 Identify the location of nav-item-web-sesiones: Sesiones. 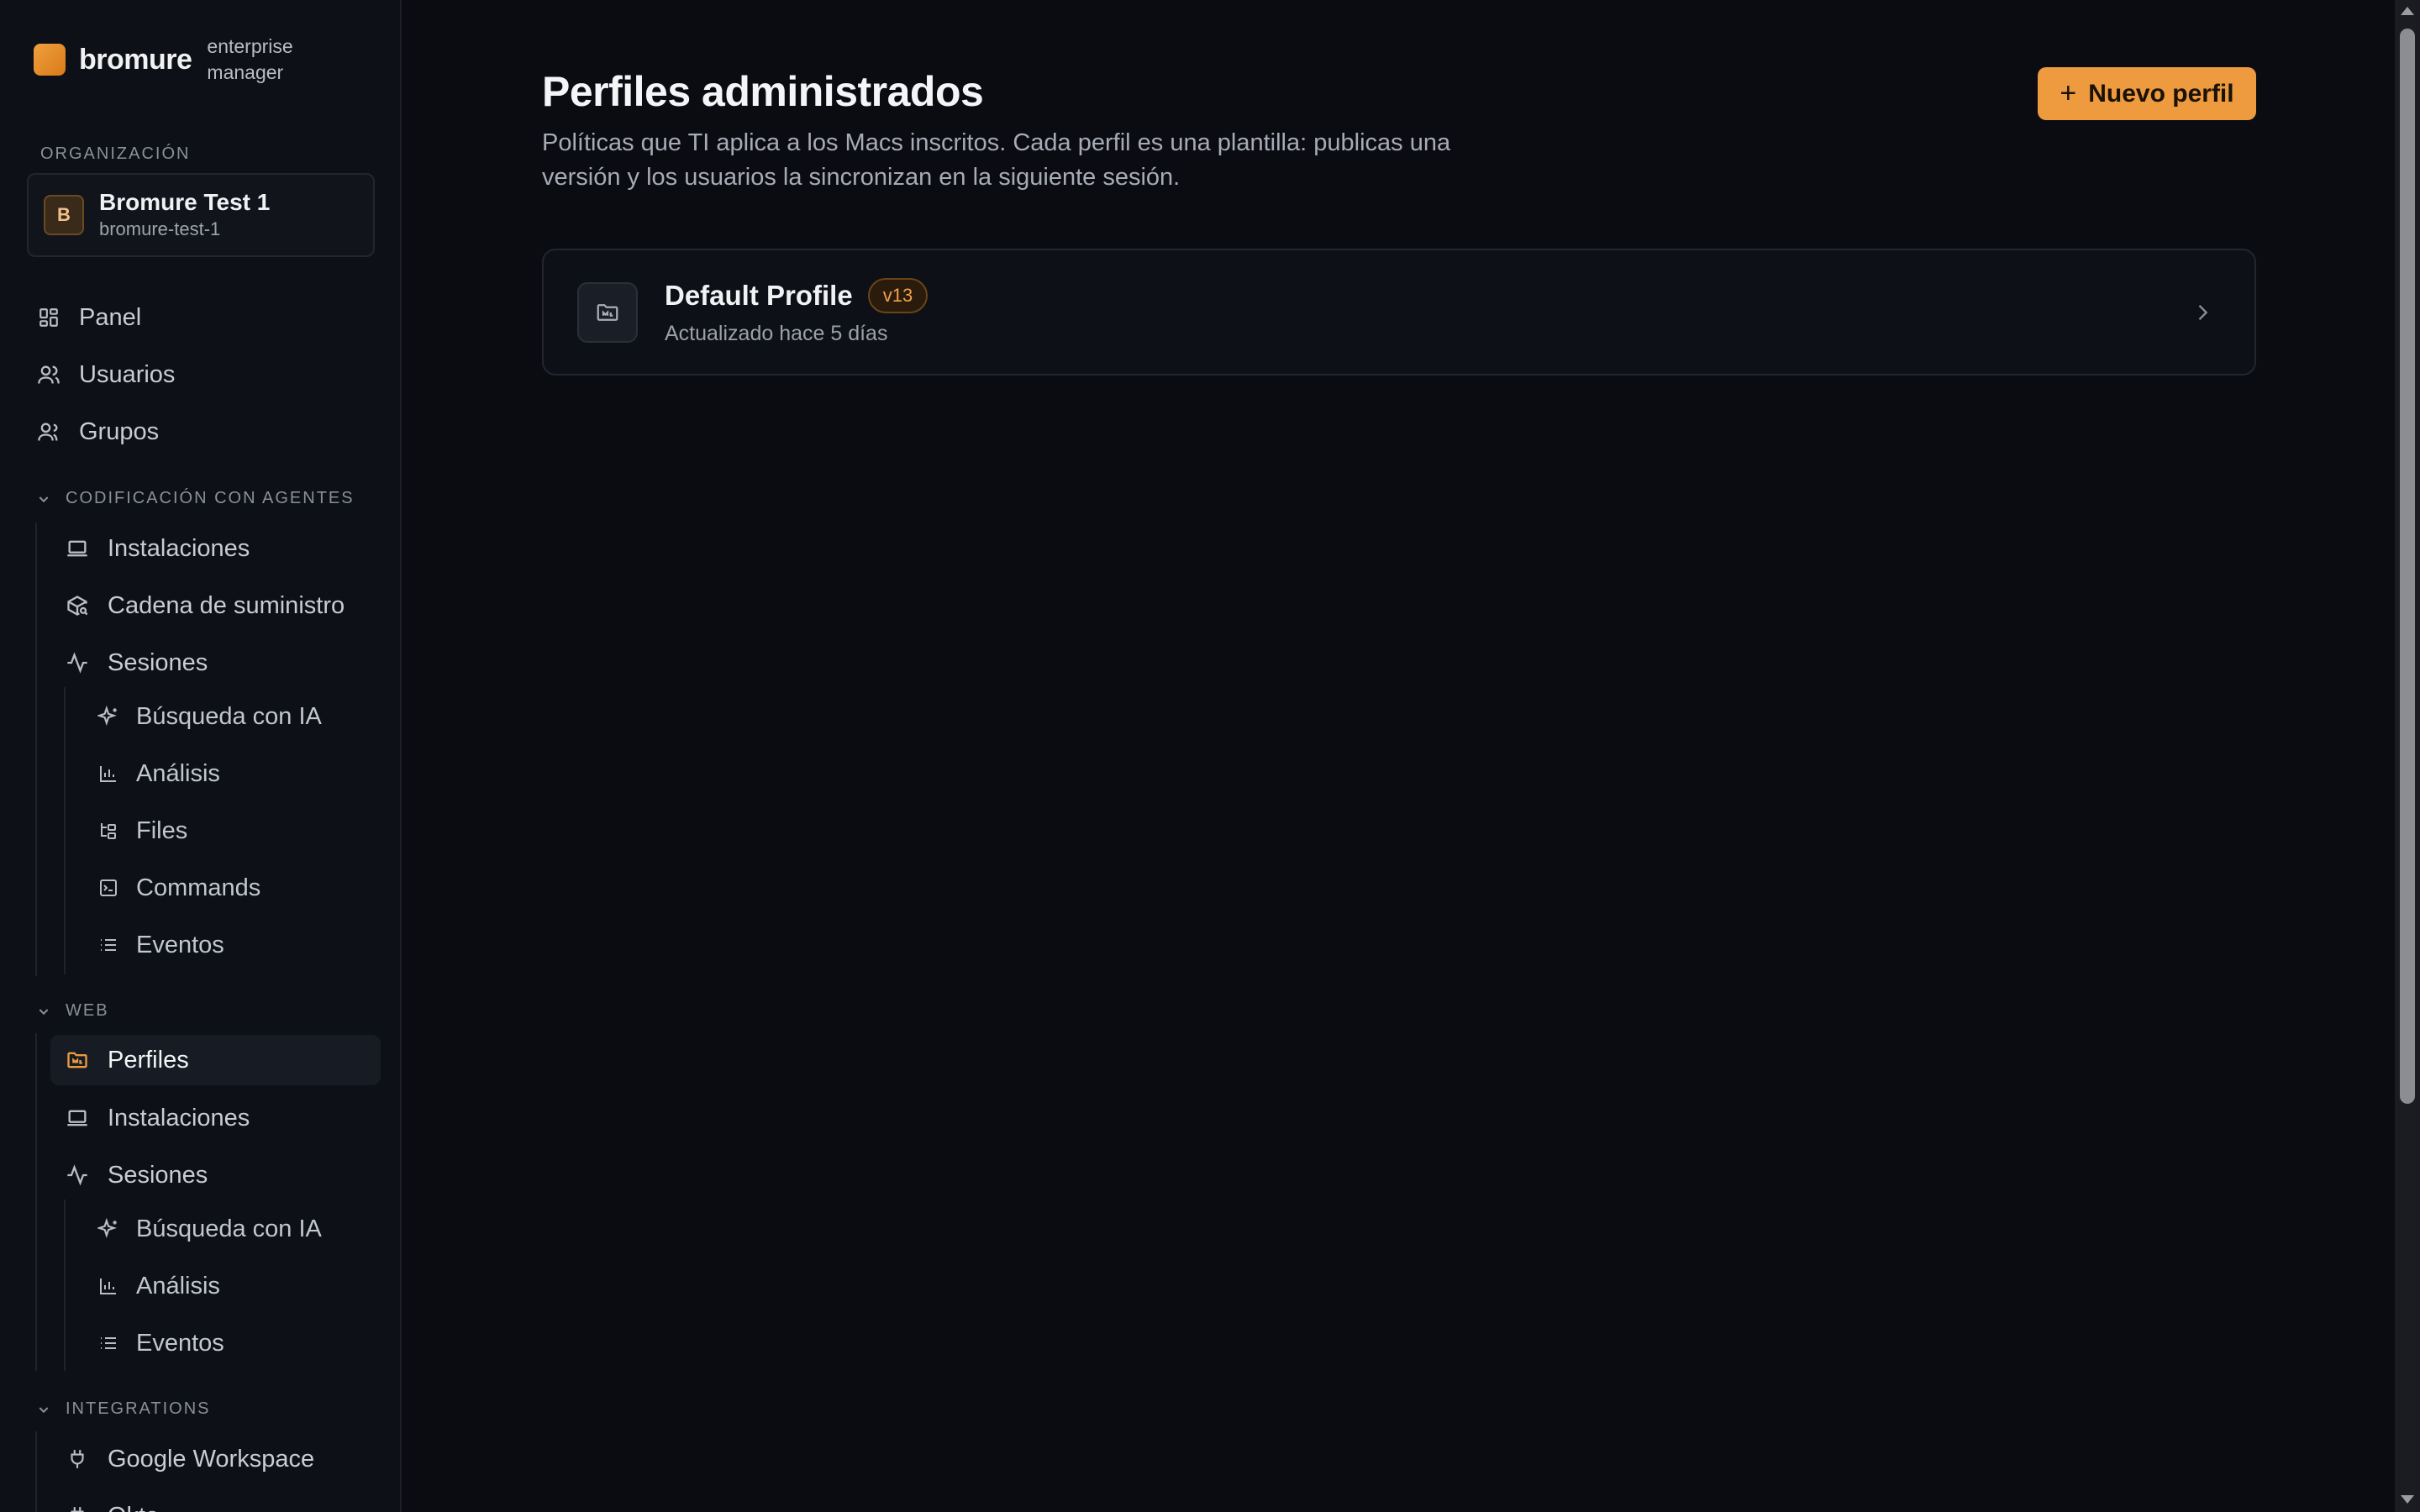
(224, 1175).